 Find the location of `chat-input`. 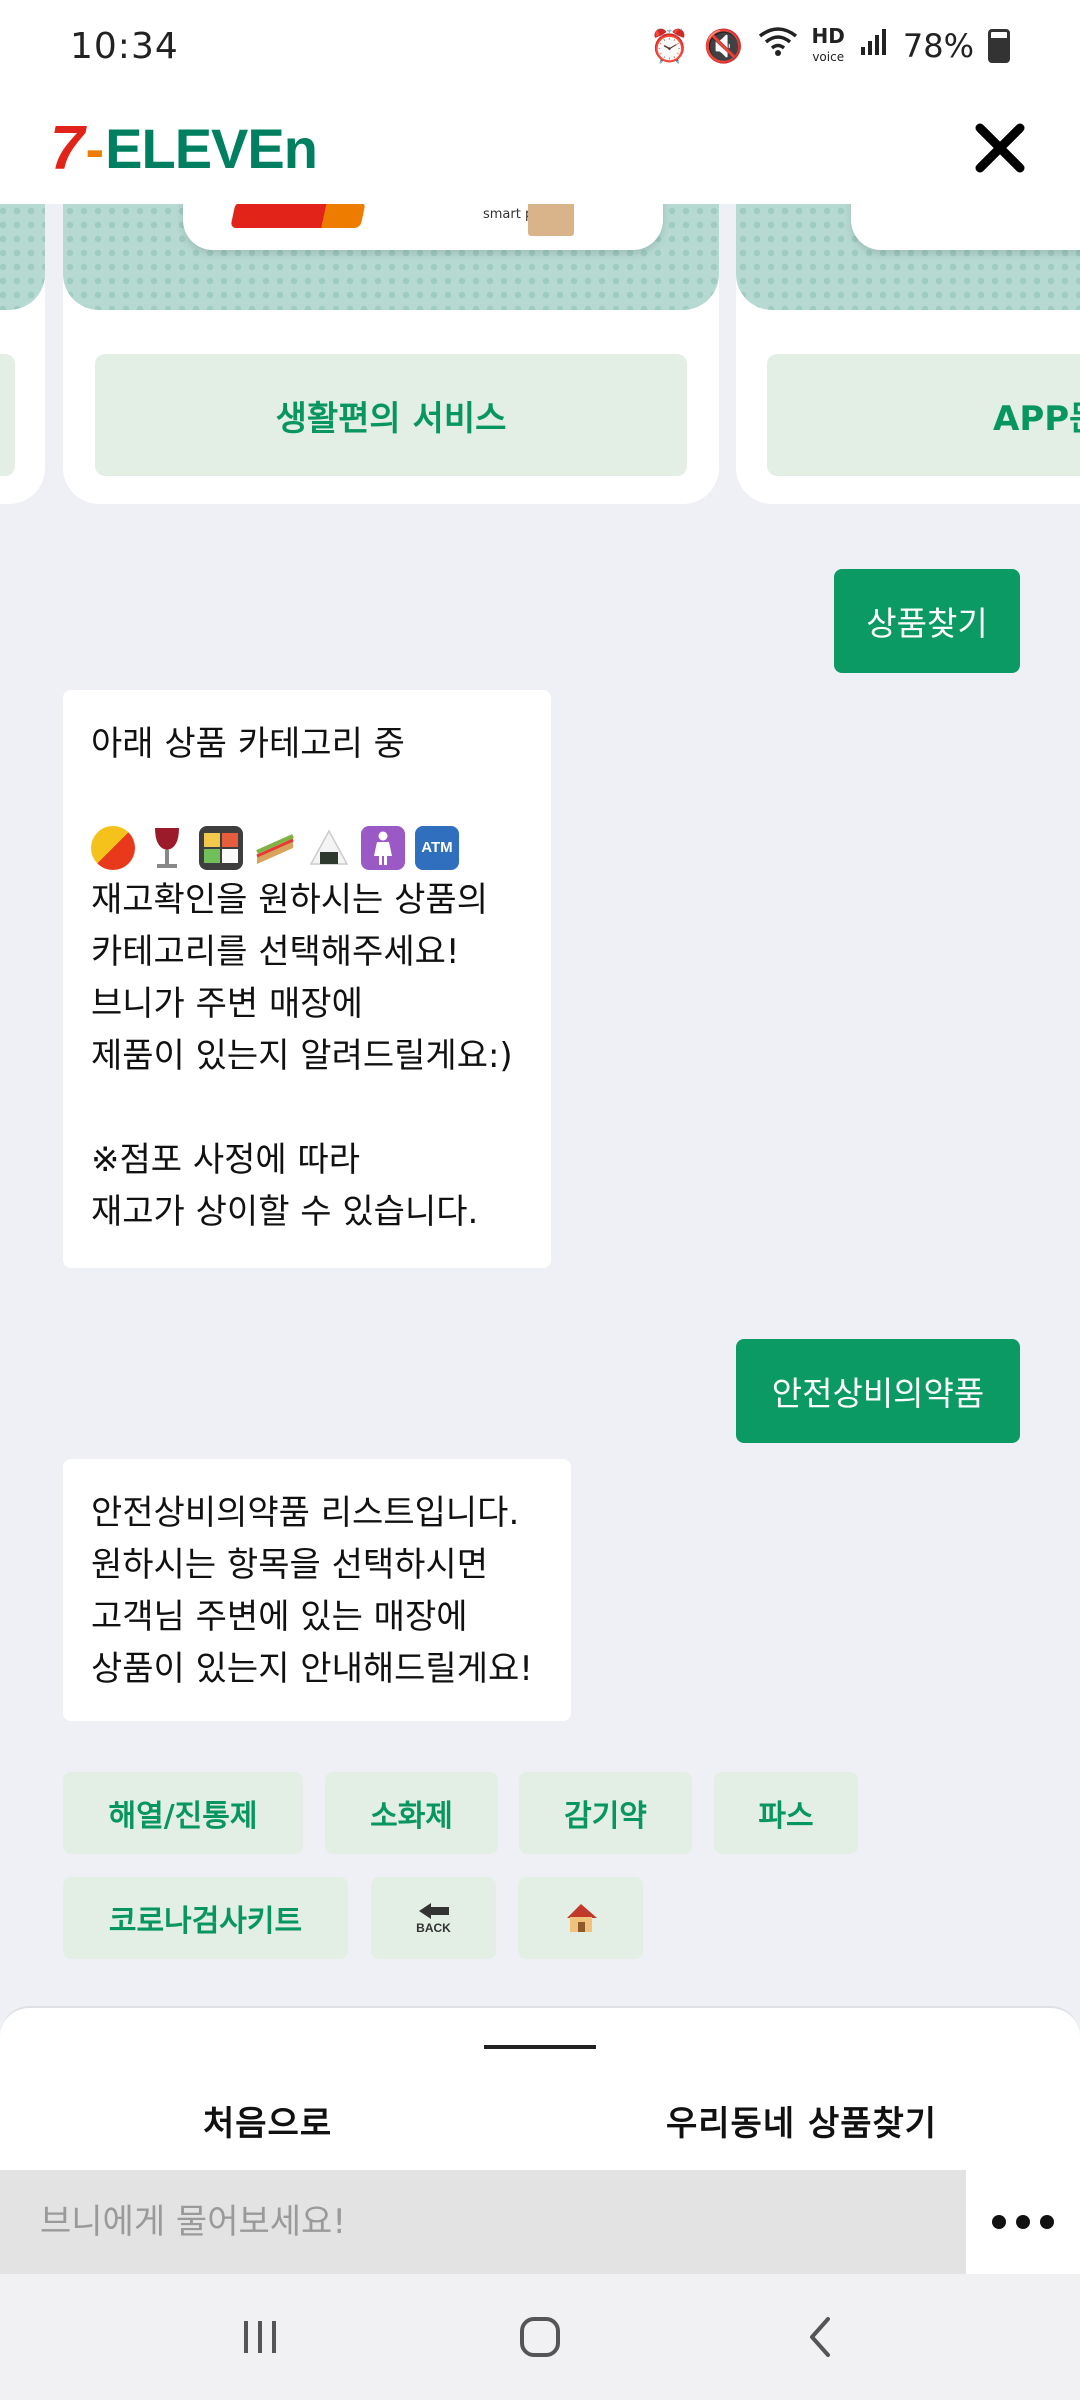

chat-input is located at coordinates (483, 2222).